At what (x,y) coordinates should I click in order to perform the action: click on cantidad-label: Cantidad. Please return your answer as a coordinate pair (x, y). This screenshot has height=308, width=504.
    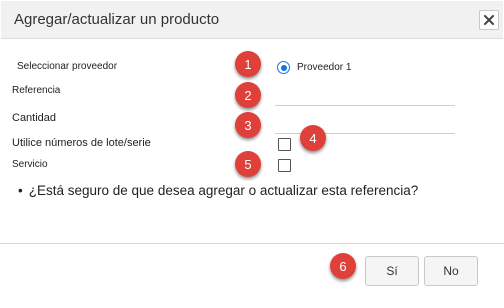
    Looking at the image, I should click on (34, 118).